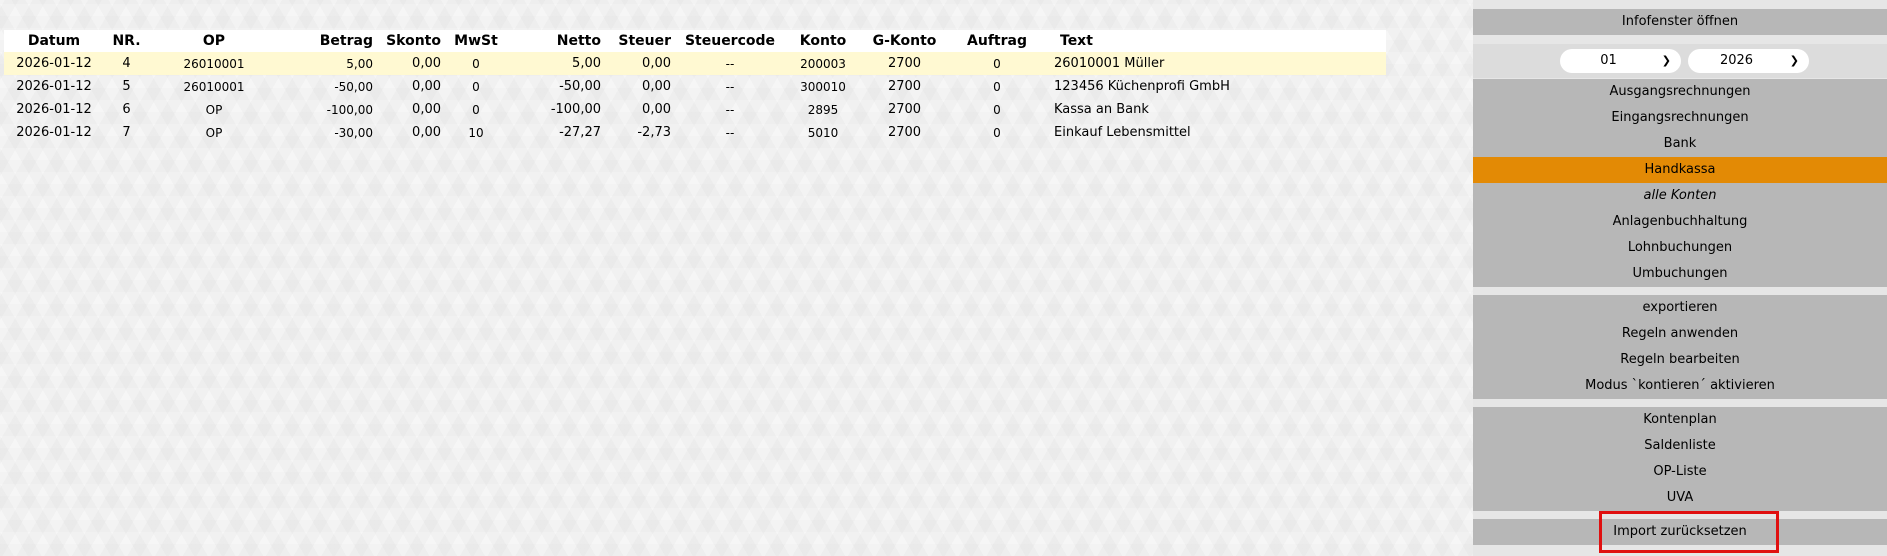 This screenshot has width=1887, height=556. What do you see at coordinates (1680, 308) in the screenshot?
I see `exportieren-button: exportieren` at bounding box center [1680, 308].